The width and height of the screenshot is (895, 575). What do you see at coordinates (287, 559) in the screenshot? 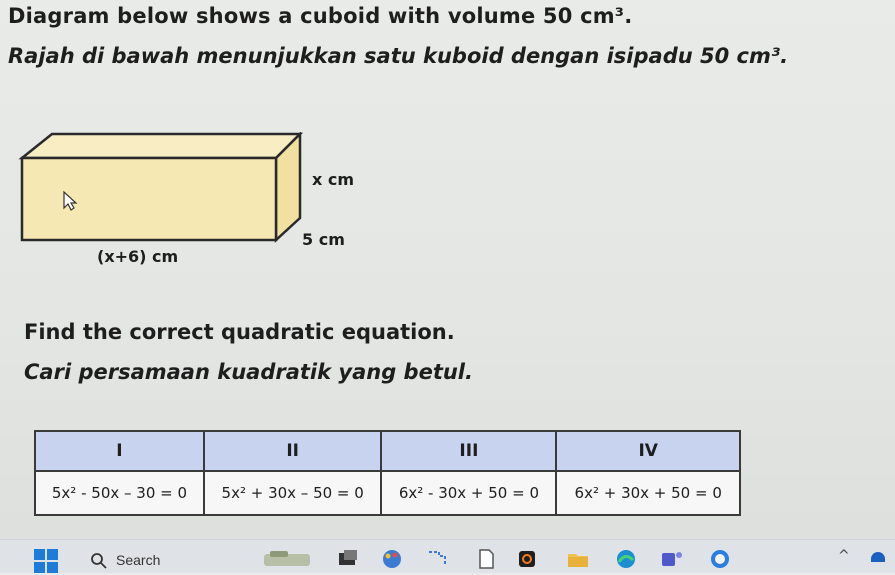
I see `weather-icon` at bounding box center [287, 559].